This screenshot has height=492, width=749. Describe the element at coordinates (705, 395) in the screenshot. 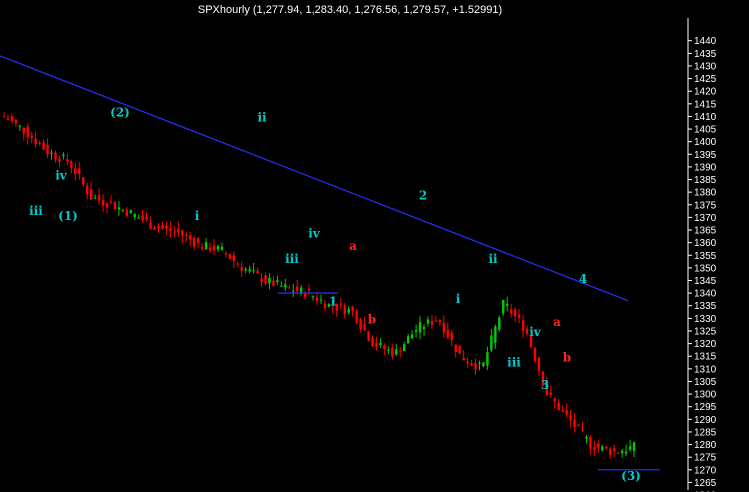

I see `y-tick-label: 1300` at that location.